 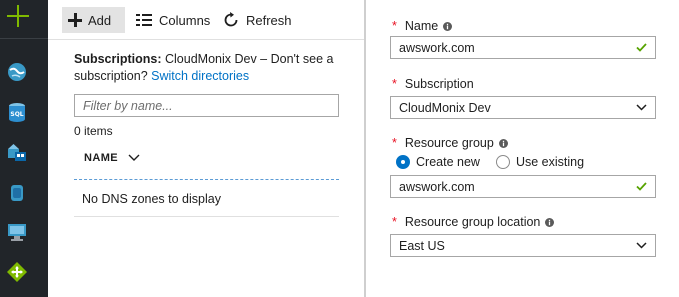 I want to click on storage-cylinder-icon, so click(x=17, y=193).